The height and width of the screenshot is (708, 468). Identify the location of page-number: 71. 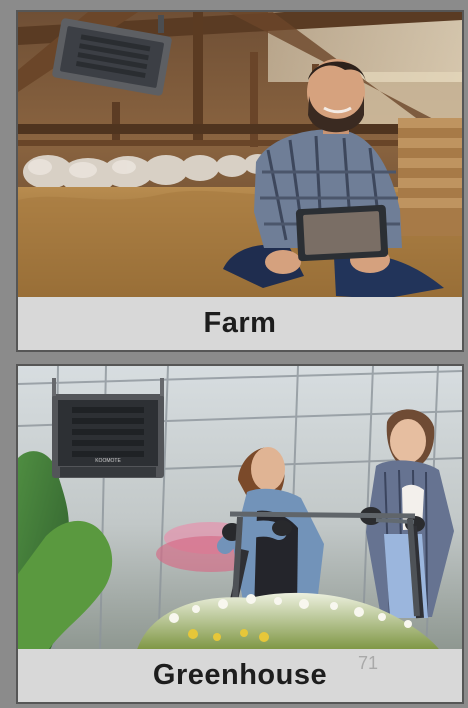
(367, 663).